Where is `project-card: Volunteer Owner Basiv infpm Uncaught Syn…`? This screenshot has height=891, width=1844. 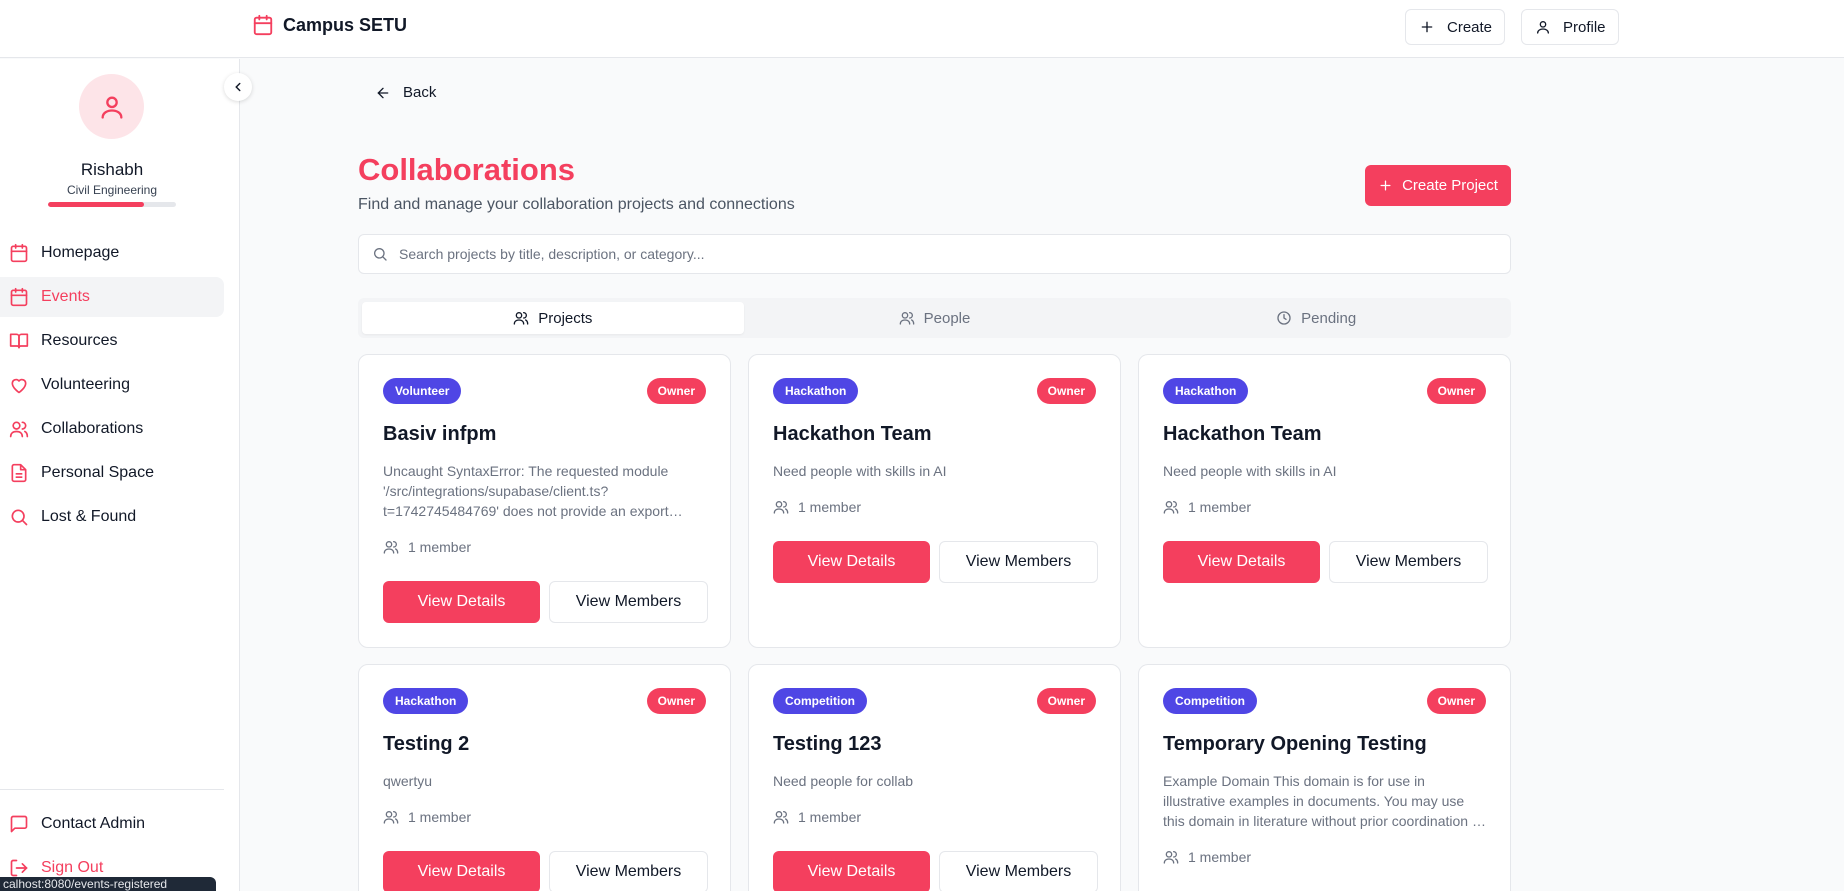 project-card: Volunteer Owner Basiv infpm Uncaught Syn… is located at coordinates (544, 501).